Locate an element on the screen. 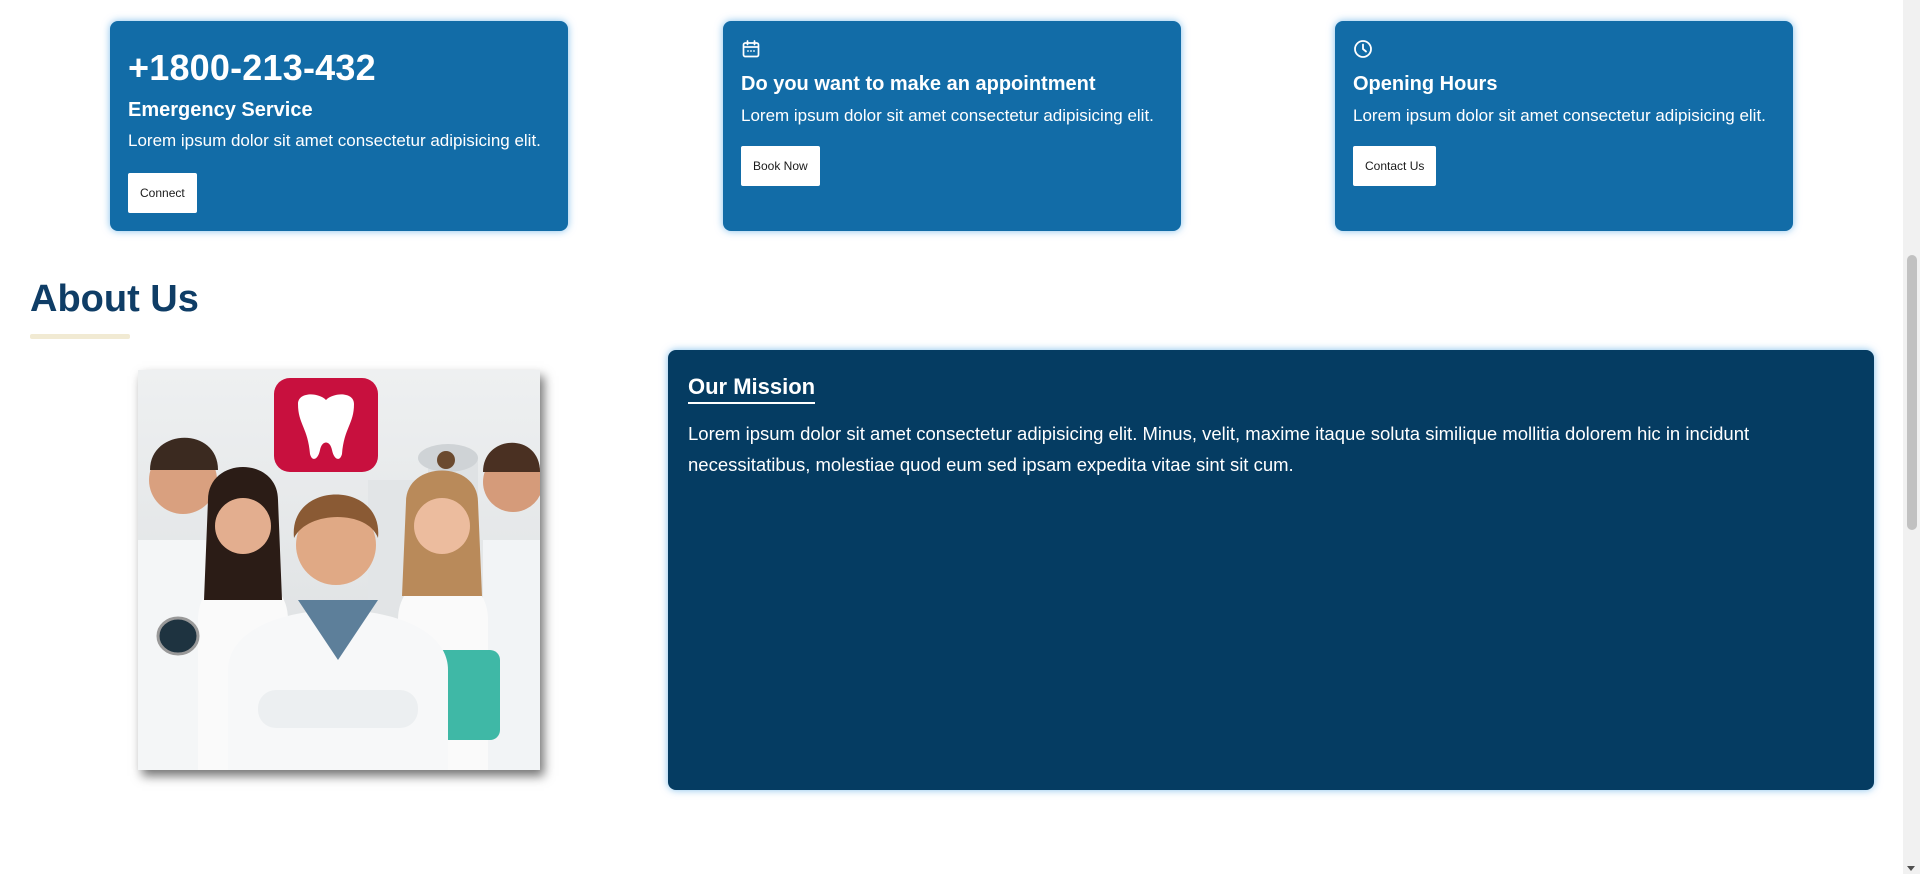 This screenshot has height=874, width=1920. dental-team-photo is located at coordinates (339, 570).